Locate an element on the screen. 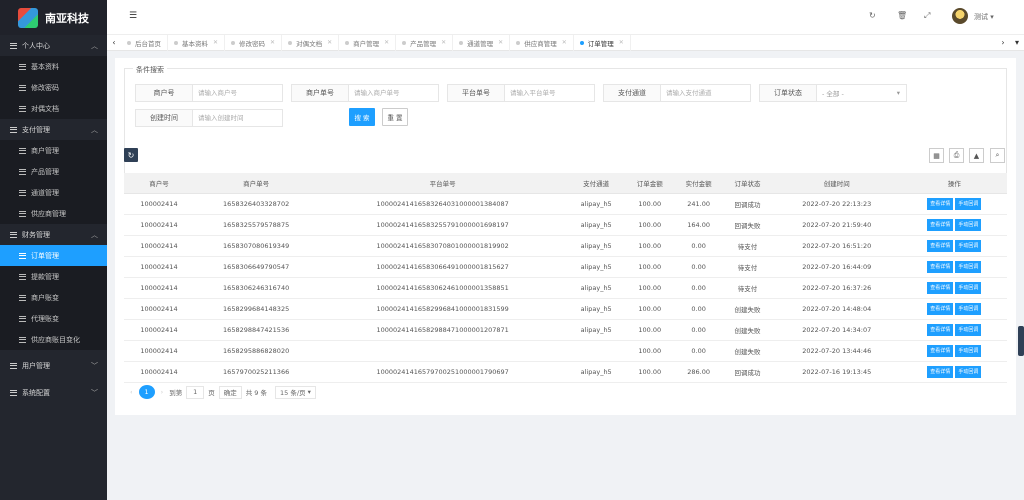 This screenshot has width=1024, height=500. per-page-value: 15 条/页 is located at coordinates (293, 393).